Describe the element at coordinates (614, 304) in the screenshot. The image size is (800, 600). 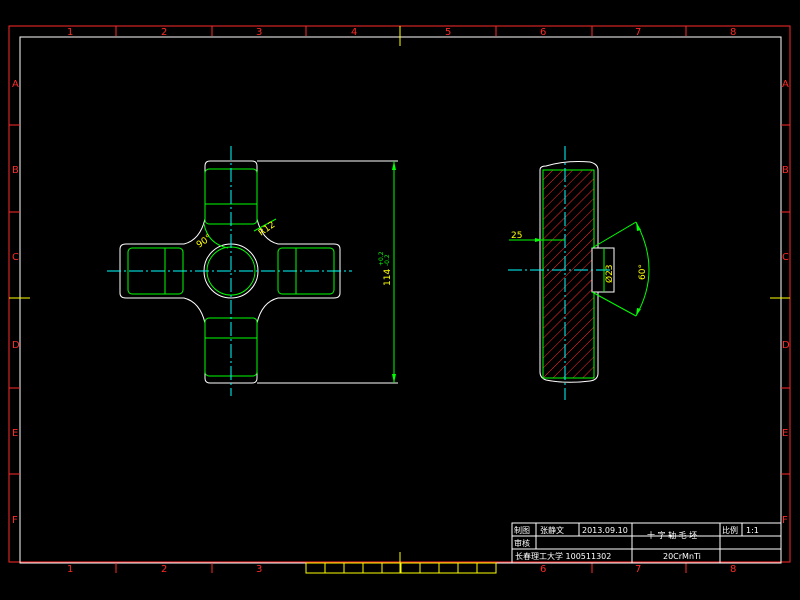
I see `angle-leg-lower` at that location.